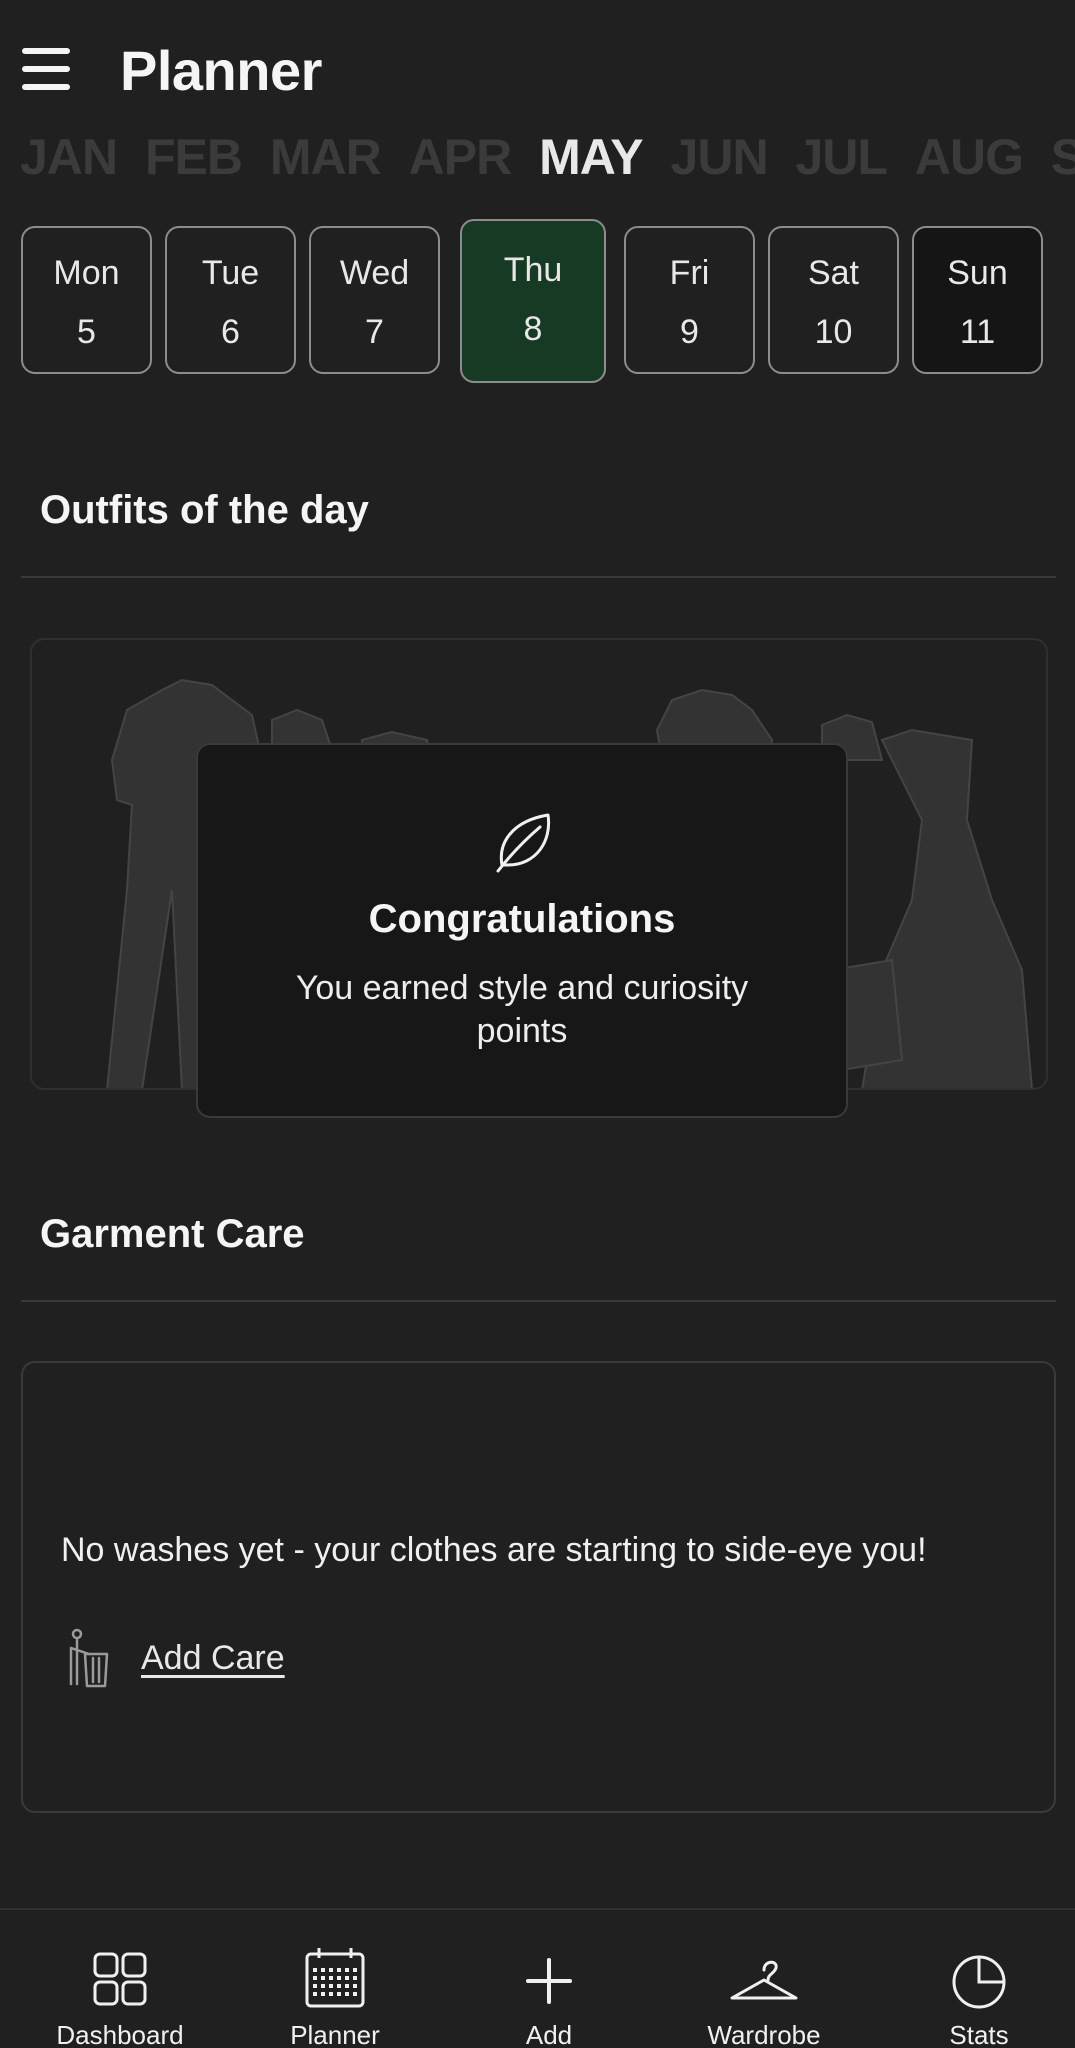 This screenshot has height=2048, width=1075. Describe the element at coordinates (213, 1658) in the screenshot. I see `add-care-link: Add Care` at that location.